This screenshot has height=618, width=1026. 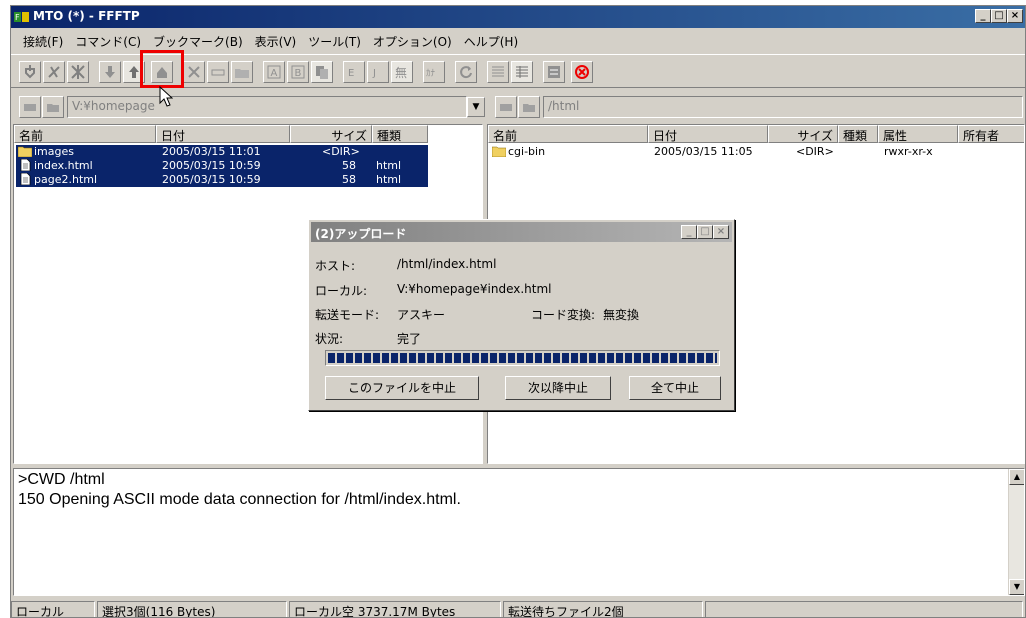 I want to click on local-col-name: 名前, so click(x=85, y=134).